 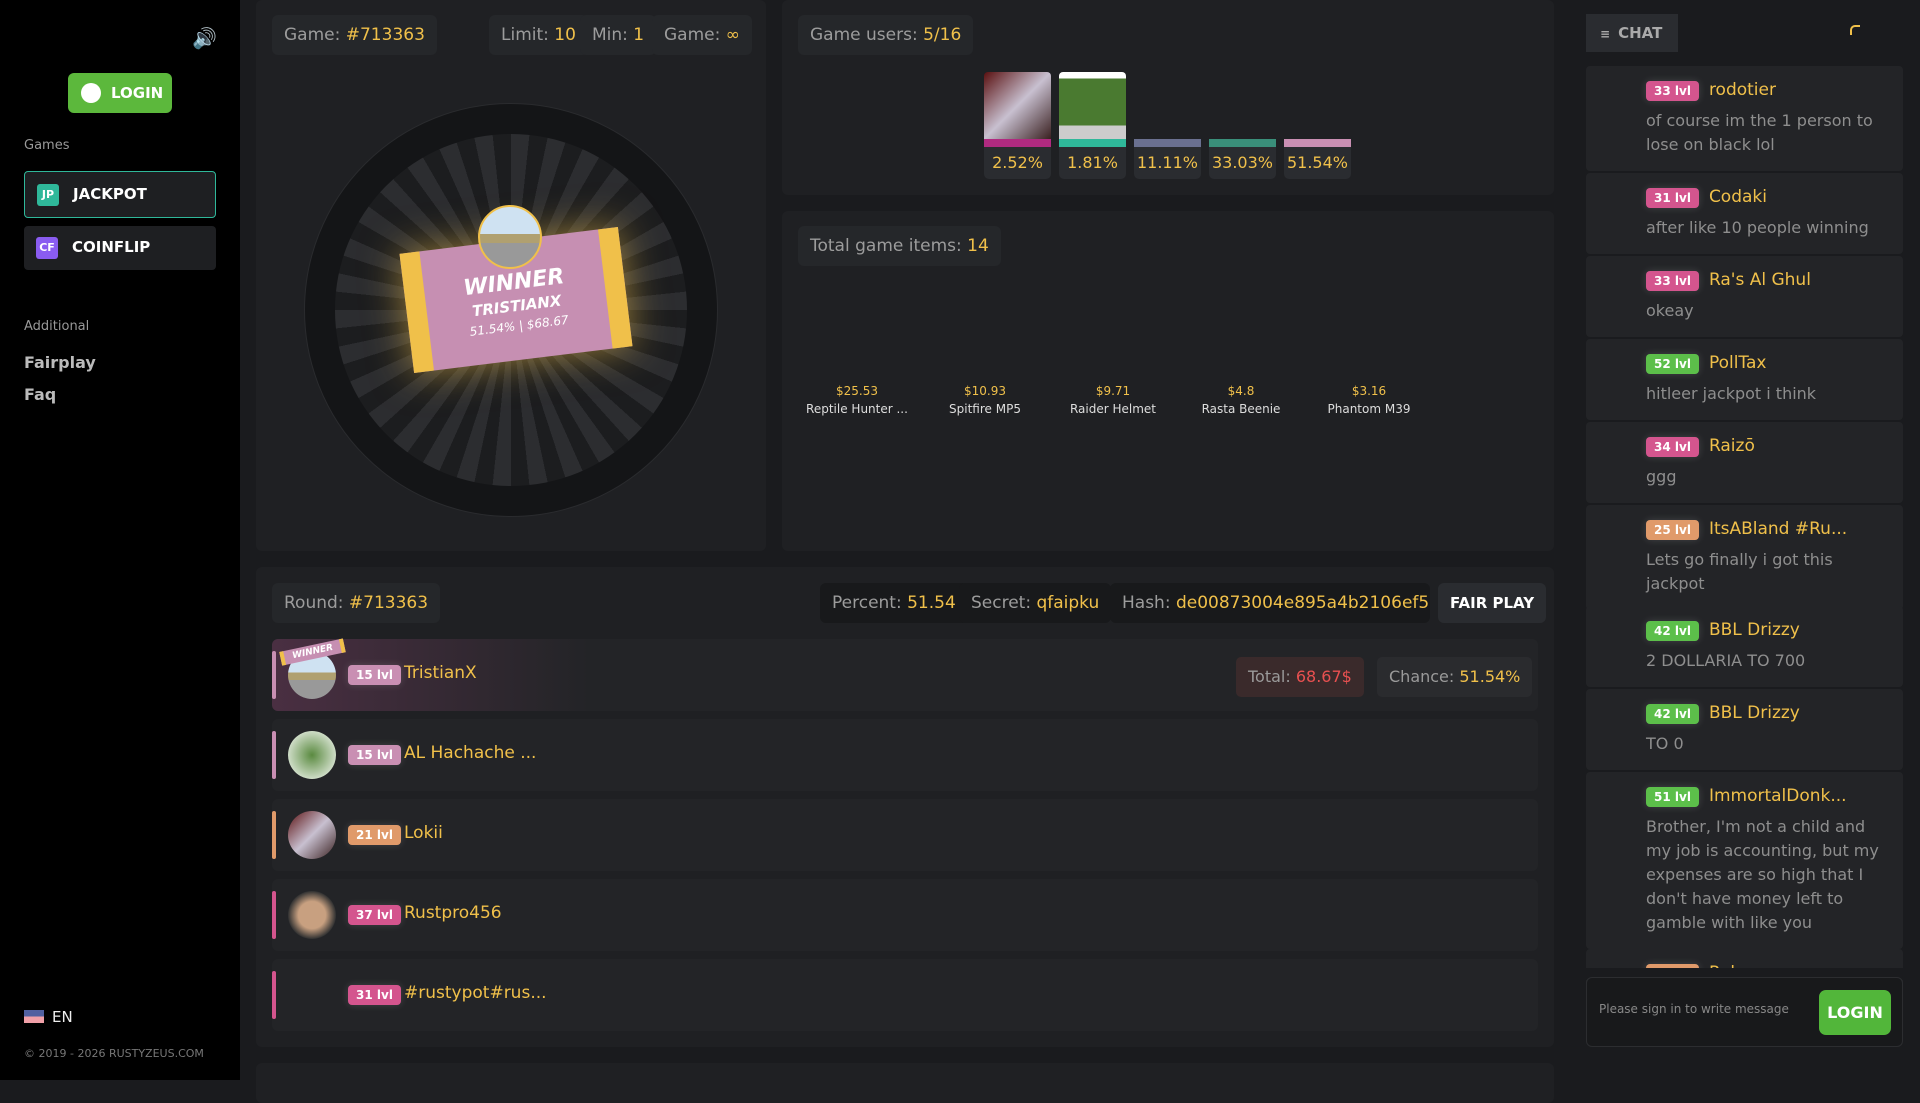 I want to click on player-name: TristianX, so click(x=440, y=673).